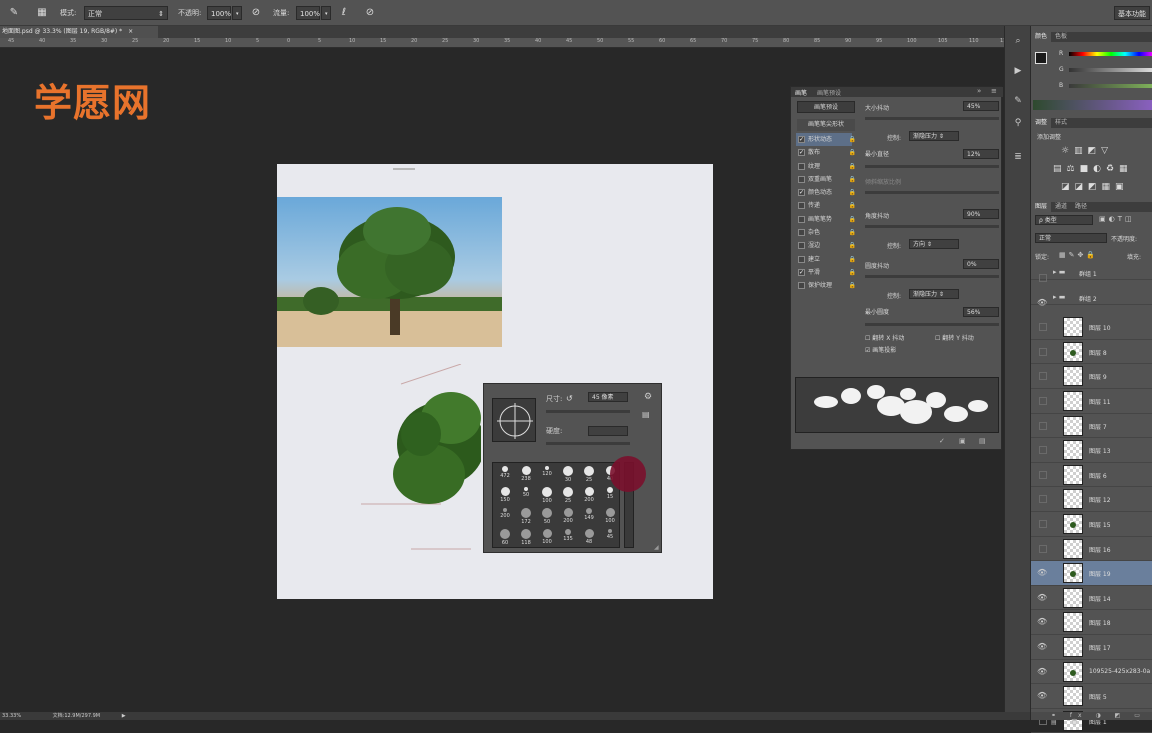 This screenshot has width=1152, height=733. What do you see at coordinates (942, 441) in the screenshot?
I see `toggle-bristle-preview-icon: ✓` at bounding box center [942, 441].